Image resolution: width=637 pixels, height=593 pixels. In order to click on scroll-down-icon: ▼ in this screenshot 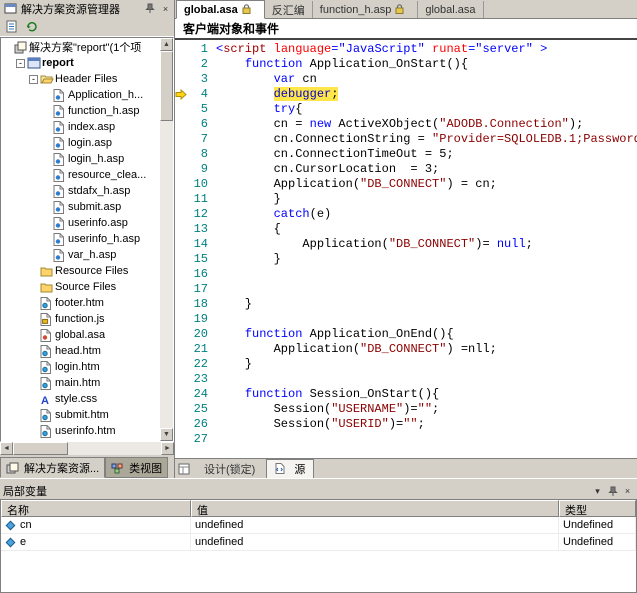, I will do `click(166, 434)`.